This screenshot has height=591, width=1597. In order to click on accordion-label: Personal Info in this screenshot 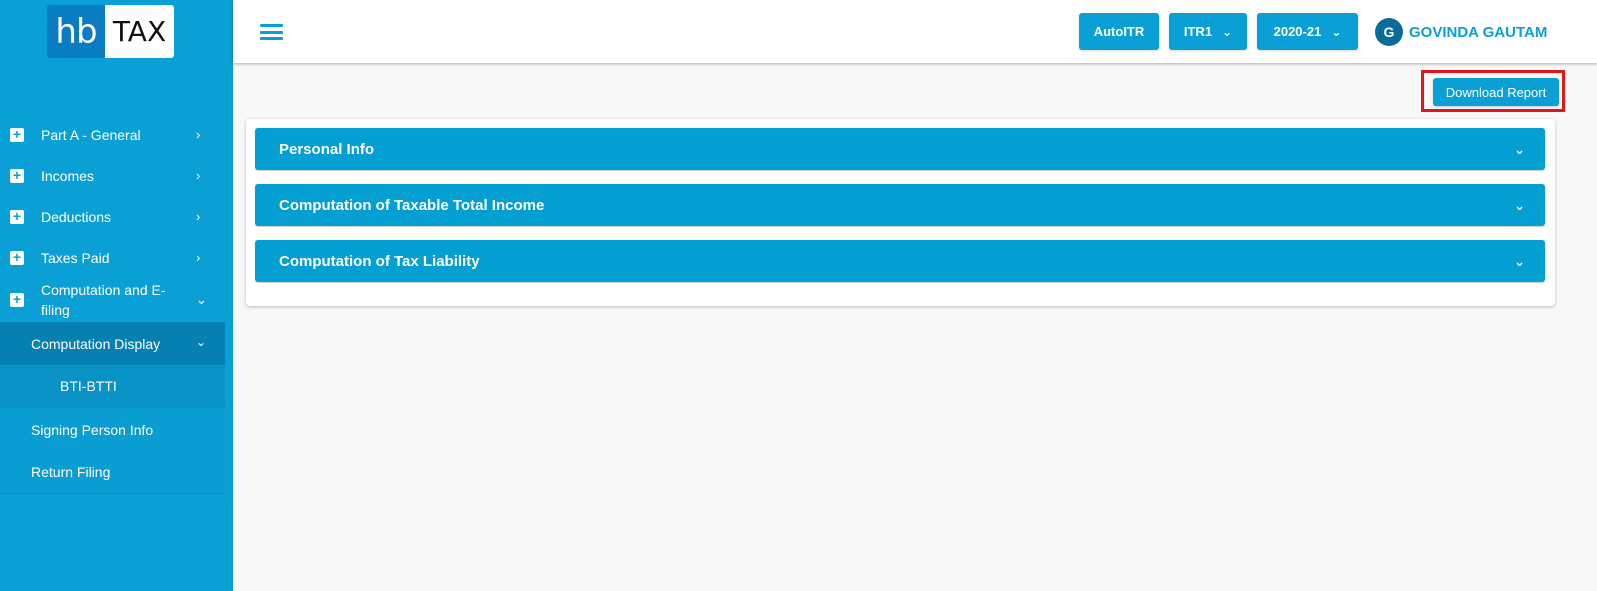, I will do `click(327, 149)`.